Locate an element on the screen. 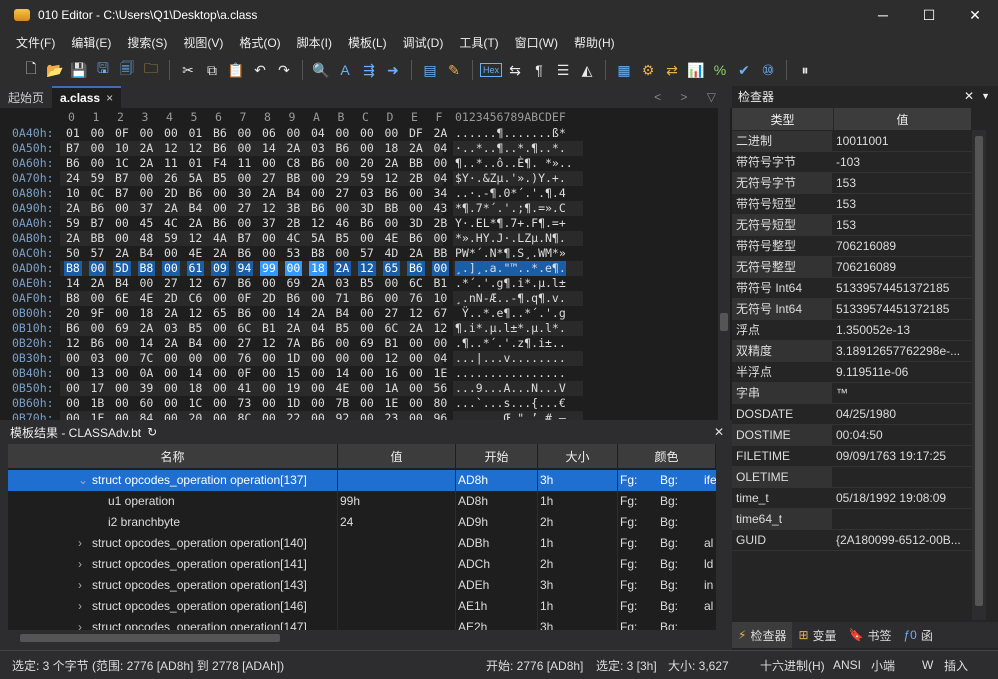 Image resolution: width=998 pixels, height=679 pixels. minimize-button: ─ is located at coordinates (883, 15).